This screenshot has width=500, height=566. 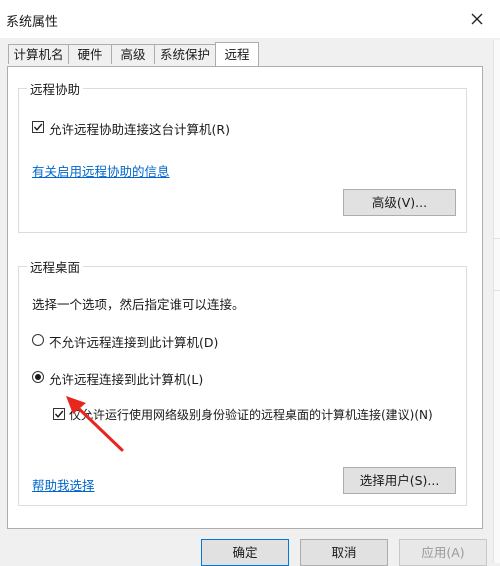 I want to click on help-me-choose-link: 帮助我选择, so click(x=63, y=484).